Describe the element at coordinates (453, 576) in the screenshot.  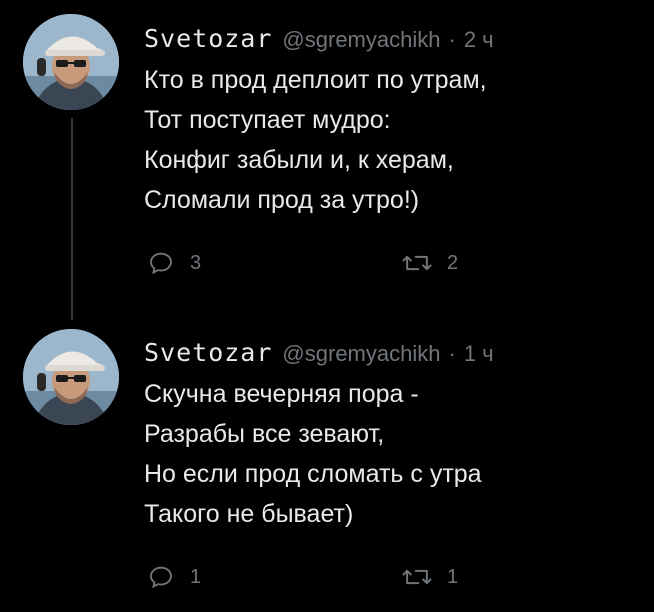
I see `retweet-count: 1` at that location.